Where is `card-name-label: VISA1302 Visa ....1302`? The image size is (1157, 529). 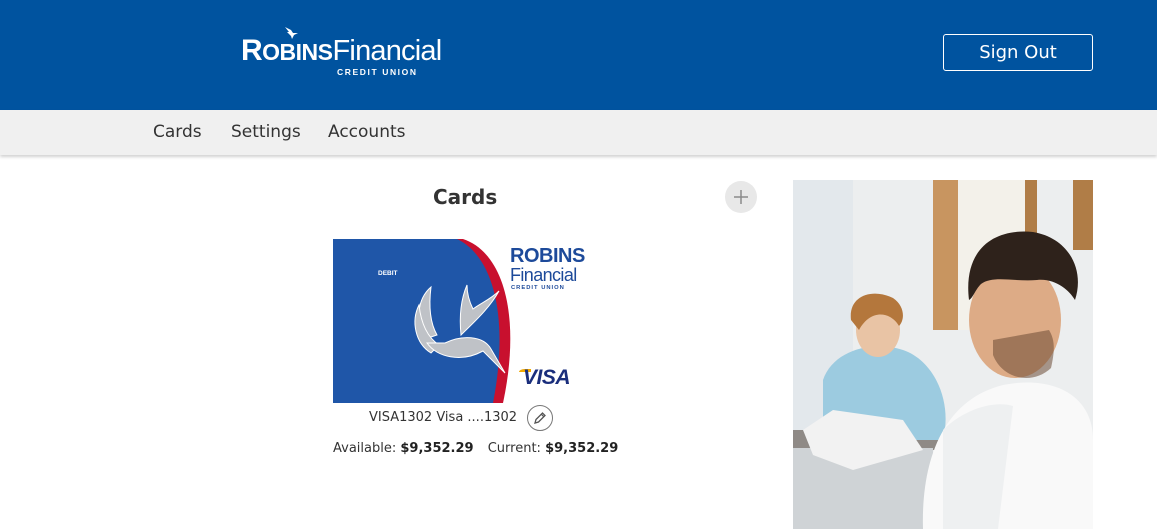 card-name-label: VISA1302 Visa ....1302 is located at coordinates (443, 417).